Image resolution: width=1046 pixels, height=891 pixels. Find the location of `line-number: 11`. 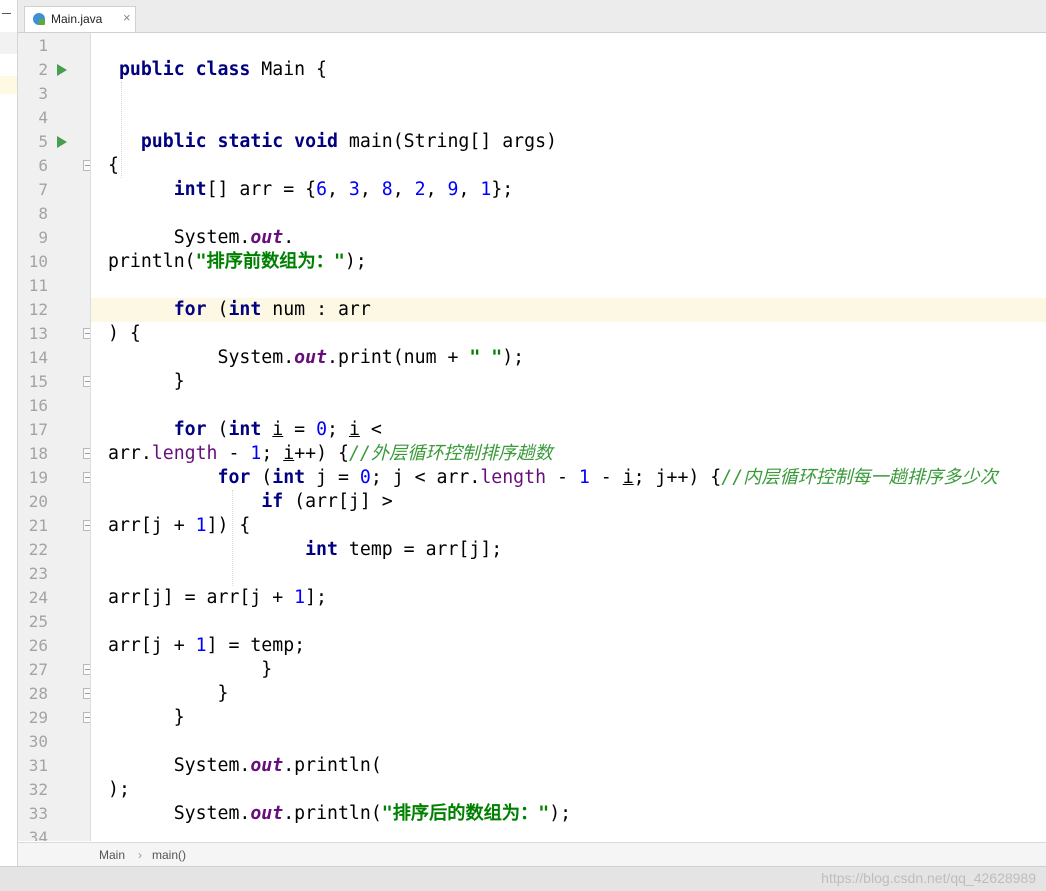

line-number: 11 is located at coordinates (38, 285).